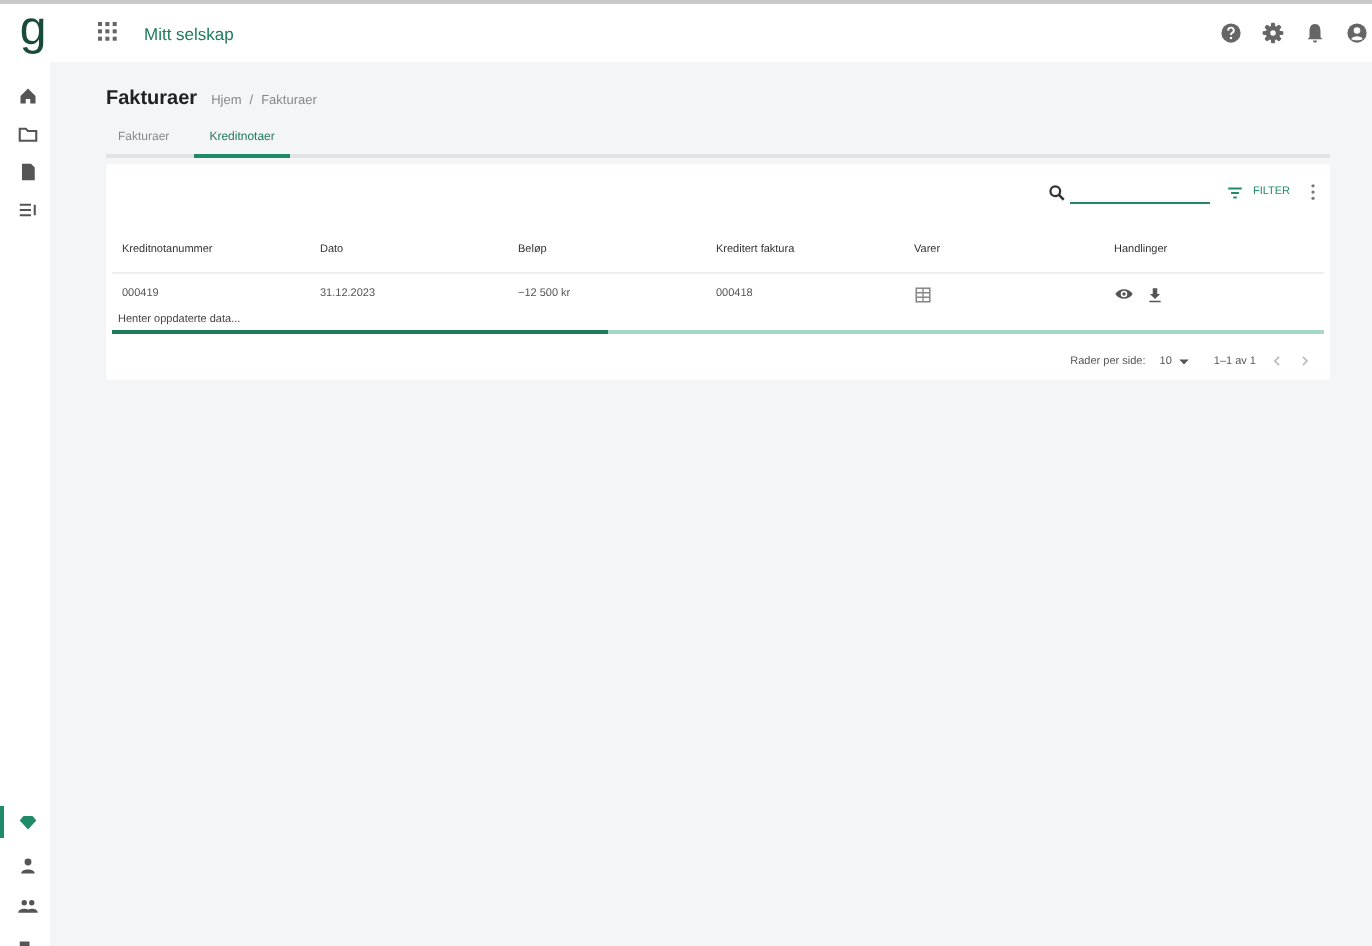 The image size is (1372, 946). What do you see at coordinates (27, 906) in the screenshot?
I see `people-icon` at bounding box center [27, 906].